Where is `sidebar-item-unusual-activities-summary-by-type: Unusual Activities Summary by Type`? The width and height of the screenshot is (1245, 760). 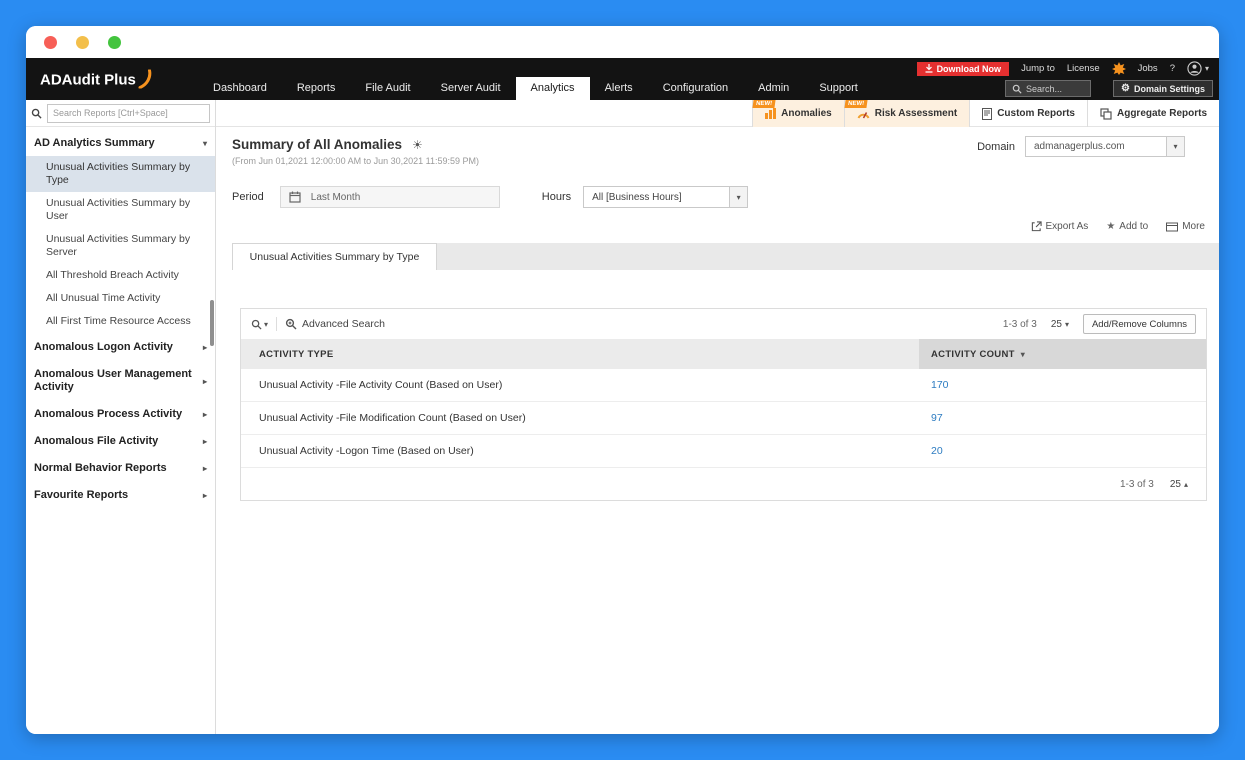
sidebar-item-unusual-activities-summary-by-type: Unusual Activities Summary by Type is located at coordinates (120, 174).